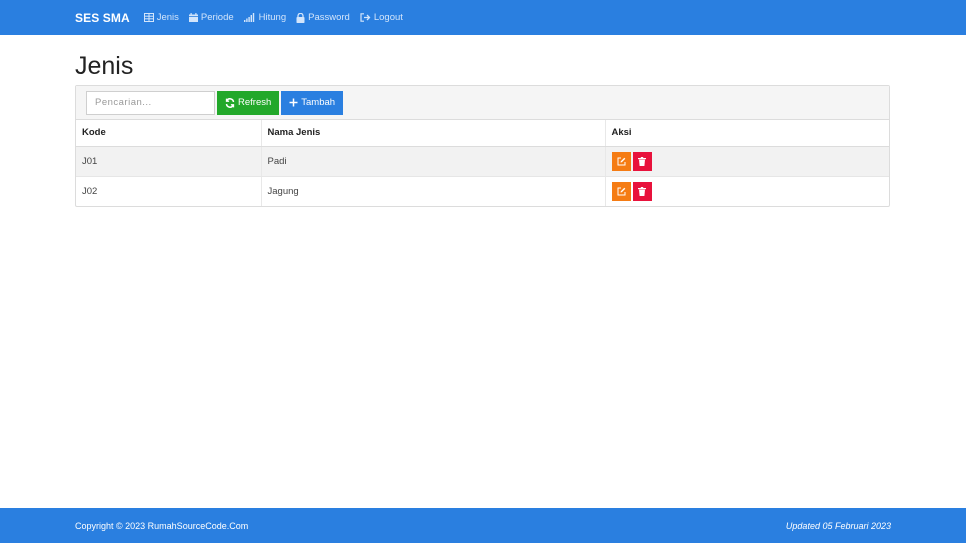 This screenshot has height=543, width=966. What do you see at coordinates (217, 17) in the screenshot?
I see `nav-label-periode: Periode` at bounding box center [217, 17].